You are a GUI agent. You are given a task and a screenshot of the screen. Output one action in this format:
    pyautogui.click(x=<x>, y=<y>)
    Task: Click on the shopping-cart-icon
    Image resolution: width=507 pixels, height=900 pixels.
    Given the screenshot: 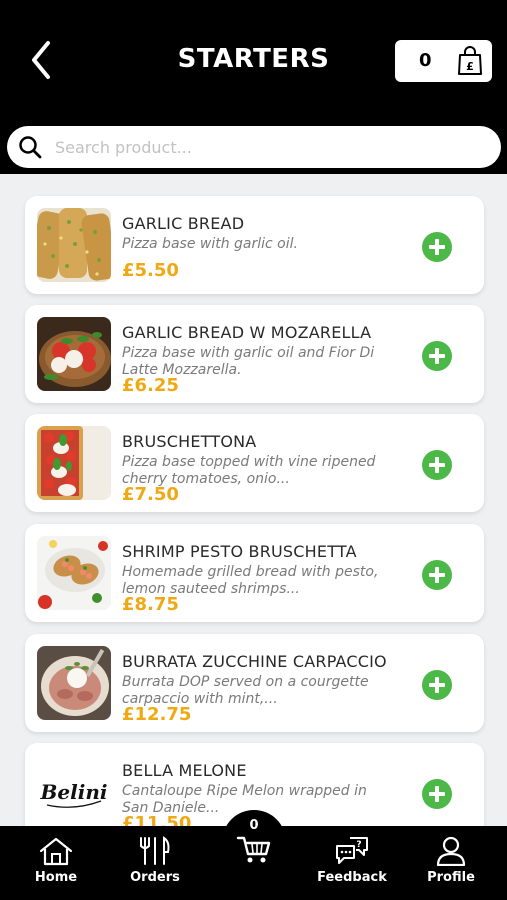 What is the action you would take?
    pyautogui.click(x=253, y=849)
    